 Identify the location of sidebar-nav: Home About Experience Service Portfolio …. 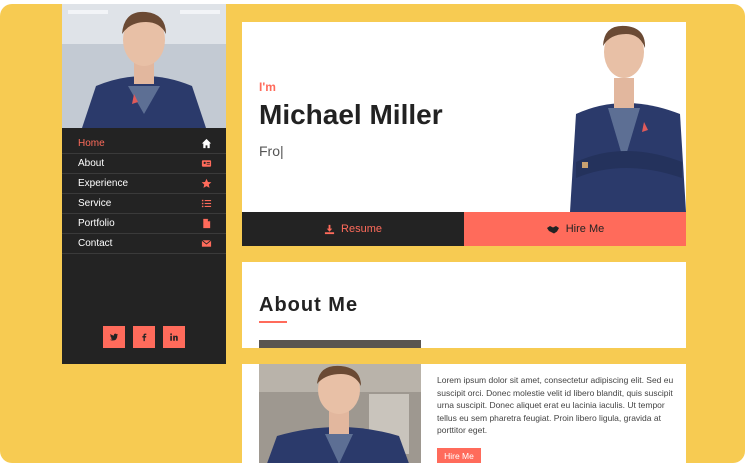
(144, 194).